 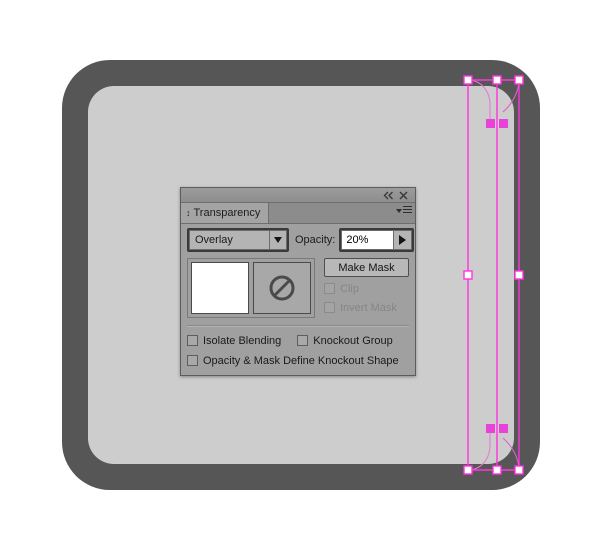 I want to click on tab-transparency: ↕ Transparency, so click(x=225, y=213).